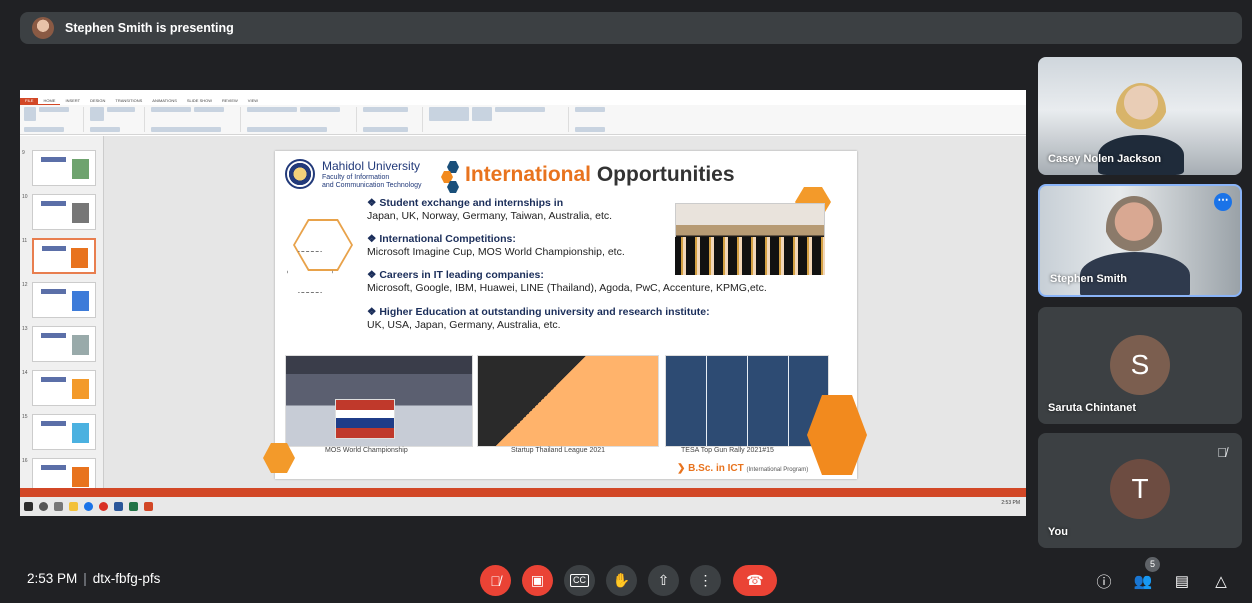 This screenshot has height=603, width=1252. What do you see at coordinates (365, 419) in the screenshot?
I see `flag-image` at bounding box center [365, 419].